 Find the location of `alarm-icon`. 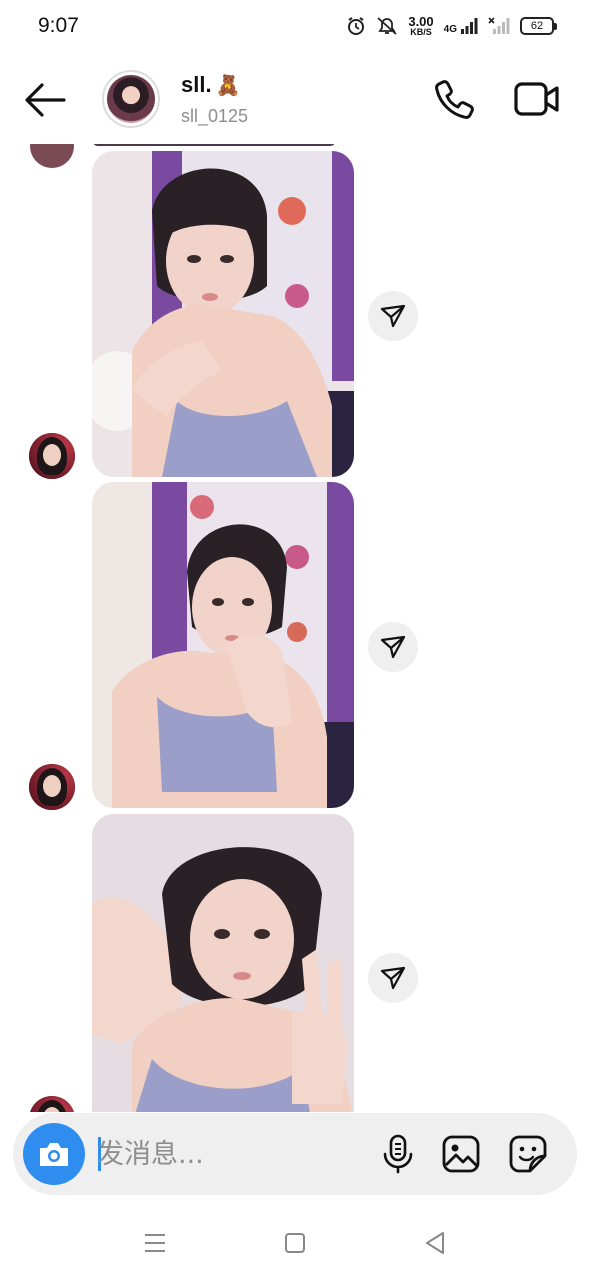

alarm-icon is located at coordinates (356, 26).